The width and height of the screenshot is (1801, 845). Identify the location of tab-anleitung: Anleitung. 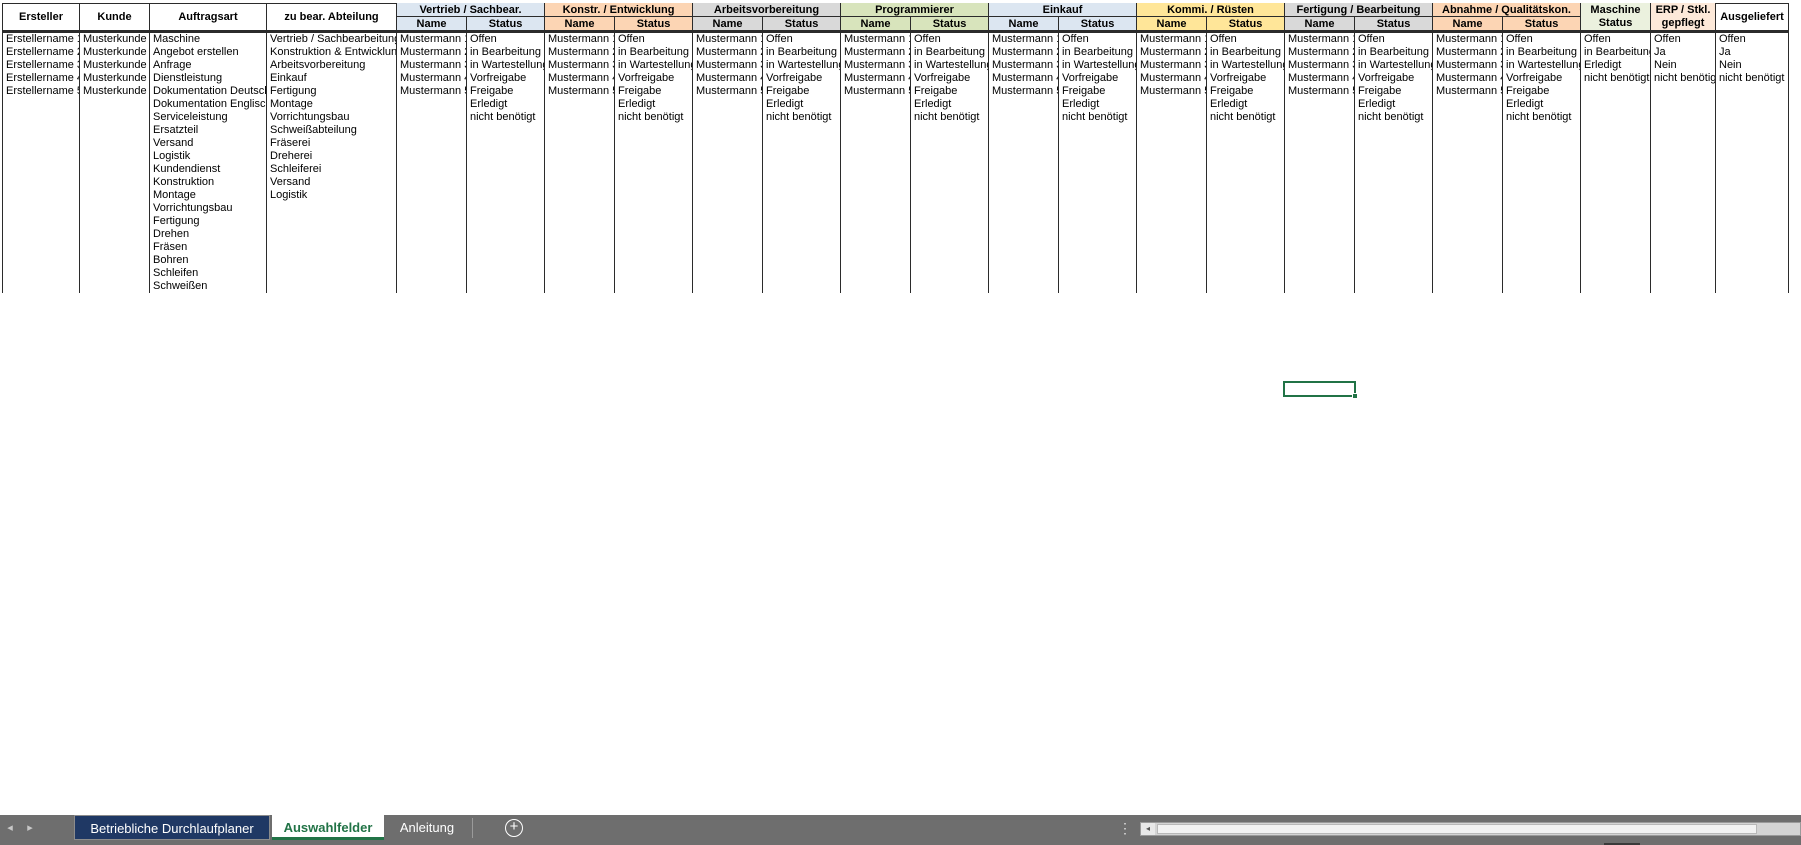
(427, 827).